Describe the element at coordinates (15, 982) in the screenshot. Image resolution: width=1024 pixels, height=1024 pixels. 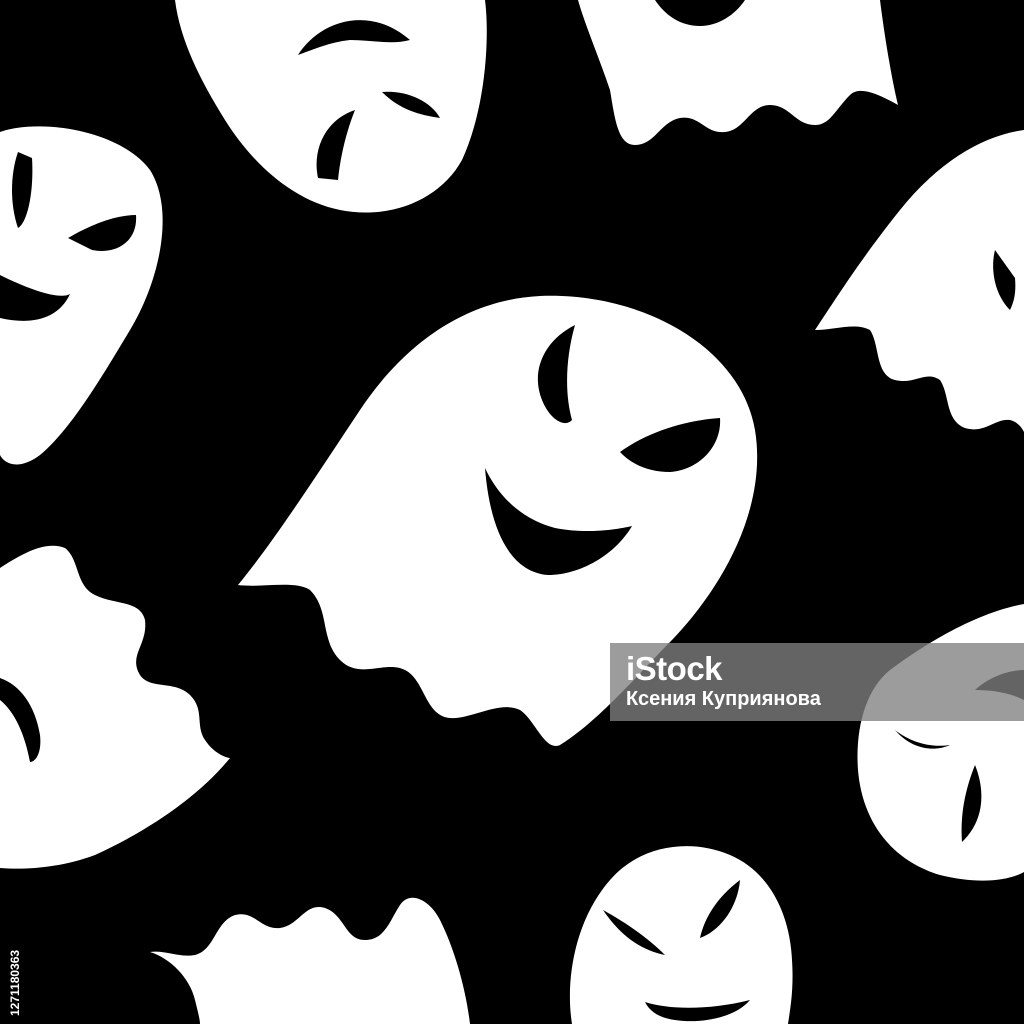
I see `image-id-label: 1271180363` at that location.